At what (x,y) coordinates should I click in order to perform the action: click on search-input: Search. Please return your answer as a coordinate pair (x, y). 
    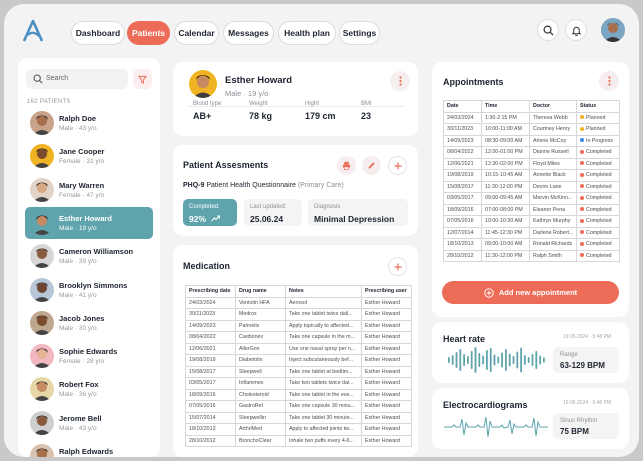
    Looking at the image, I should click on (77, 79).